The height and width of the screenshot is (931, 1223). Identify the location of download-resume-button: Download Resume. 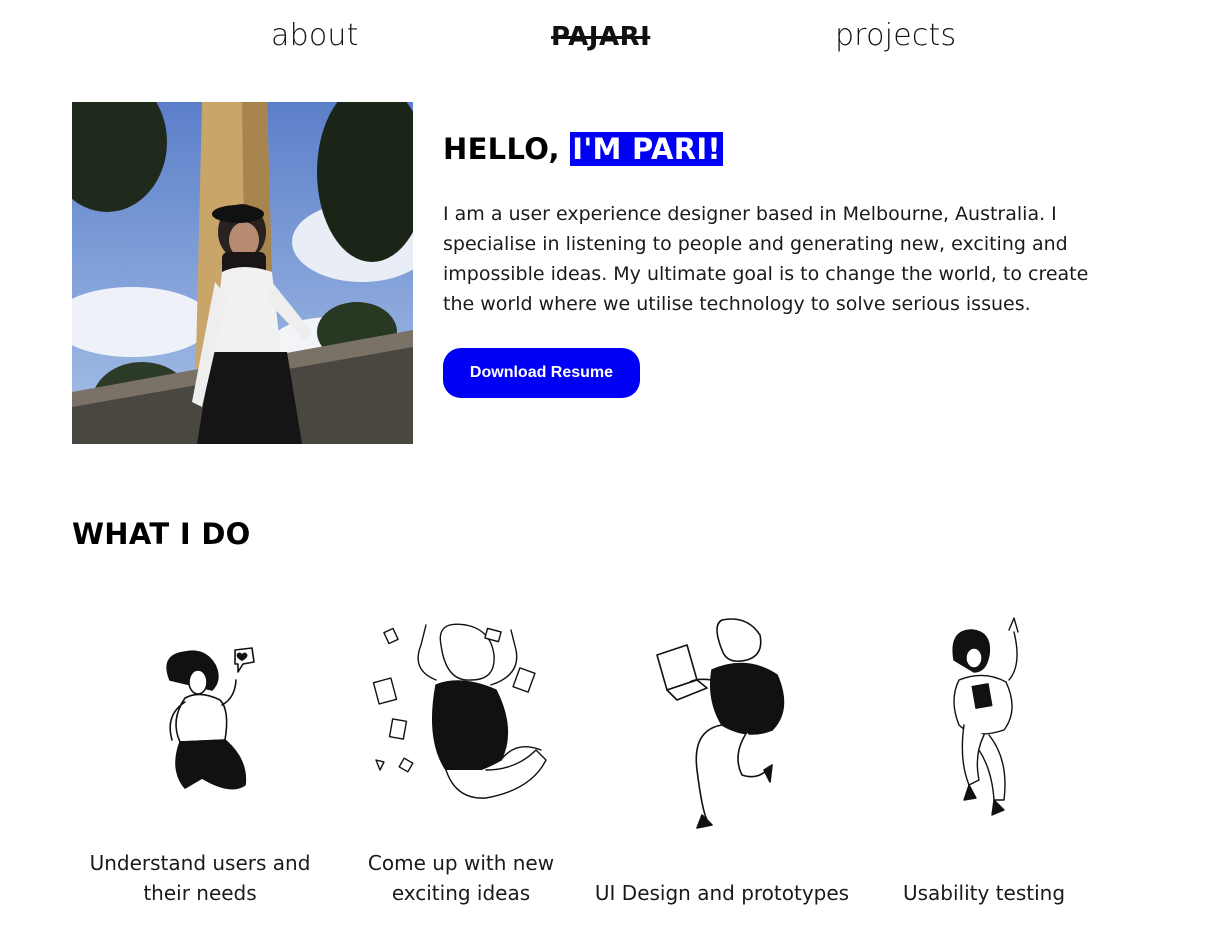
(541, 373).